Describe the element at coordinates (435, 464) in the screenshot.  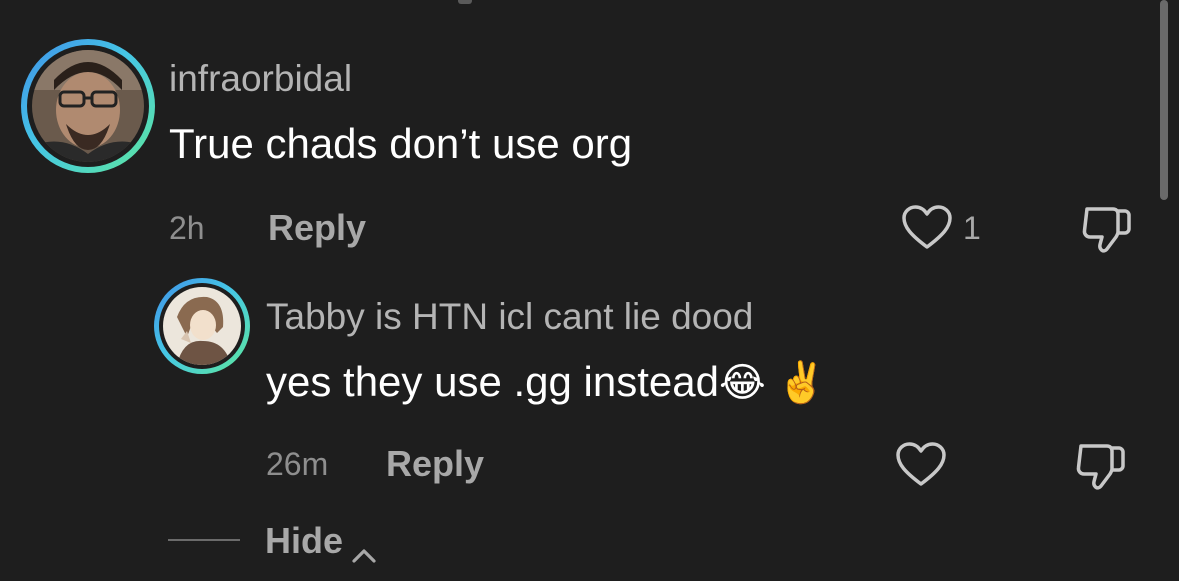
I see `reply-reply-button: Reply` at that location.